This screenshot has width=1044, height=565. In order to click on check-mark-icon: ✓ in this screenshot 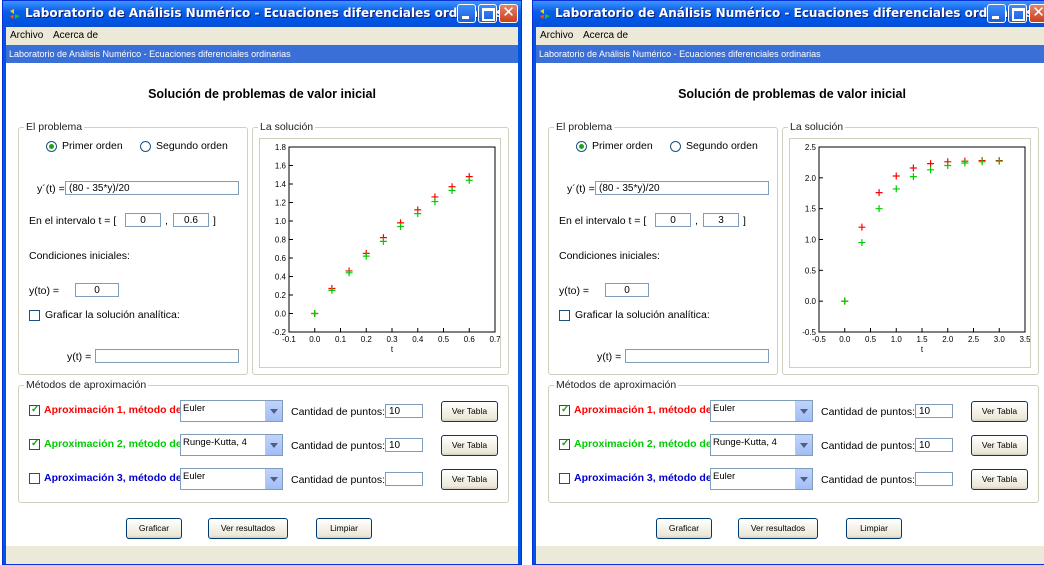, I will do `click(565, 409)`.